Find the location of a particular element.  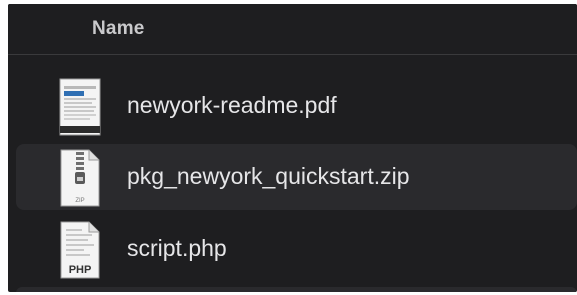

name-column-header: Name is located at coordinates (118, 29).